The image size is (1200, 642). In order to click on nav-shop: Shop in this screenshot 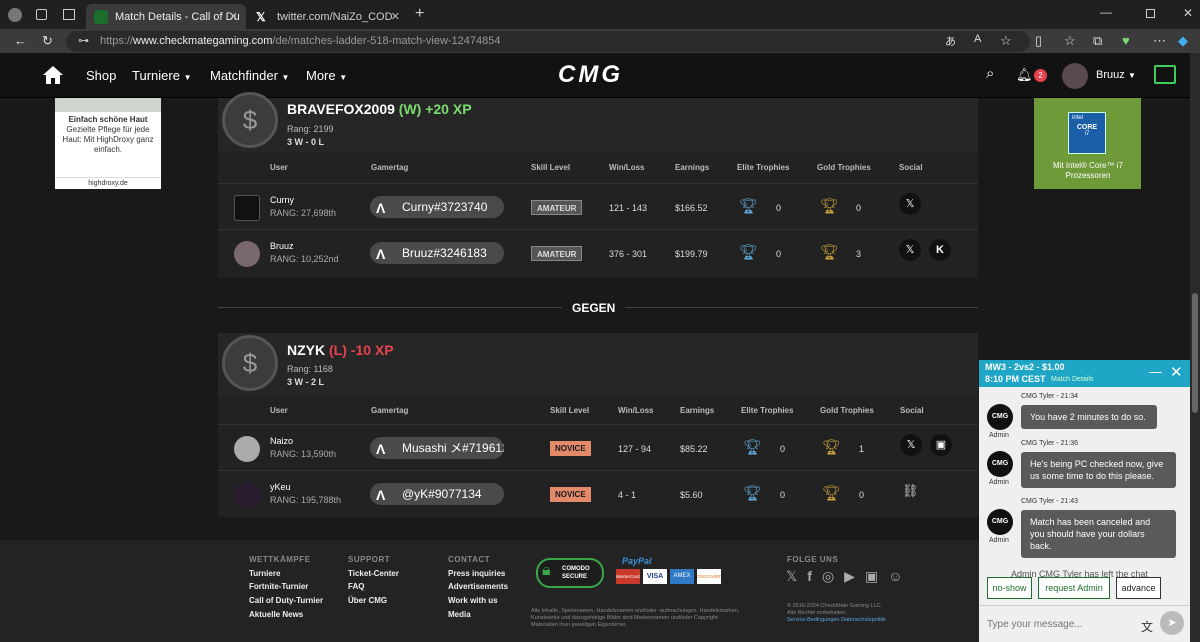, I will do `click(101, 75)`.